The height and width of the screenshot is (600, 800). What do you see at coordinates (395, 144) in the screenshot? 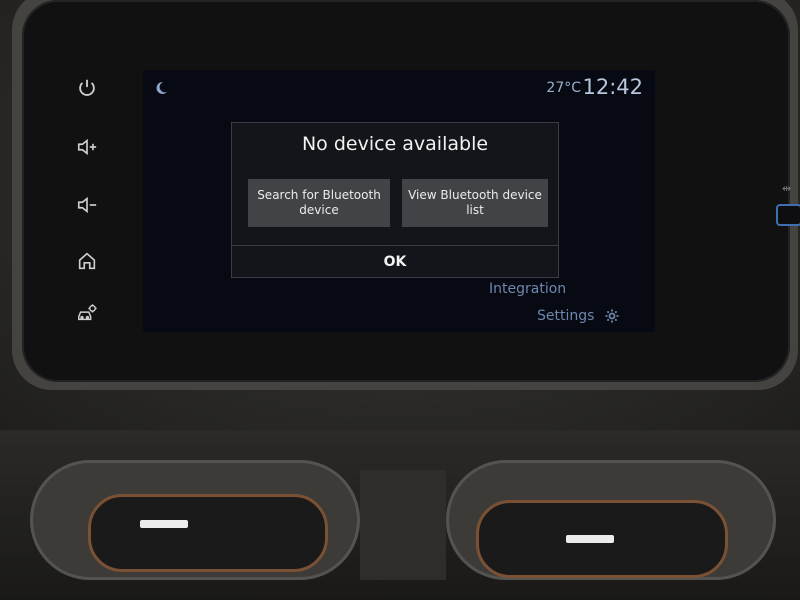
I see `dialog-title: No device available` at bounding box center [395, 144].